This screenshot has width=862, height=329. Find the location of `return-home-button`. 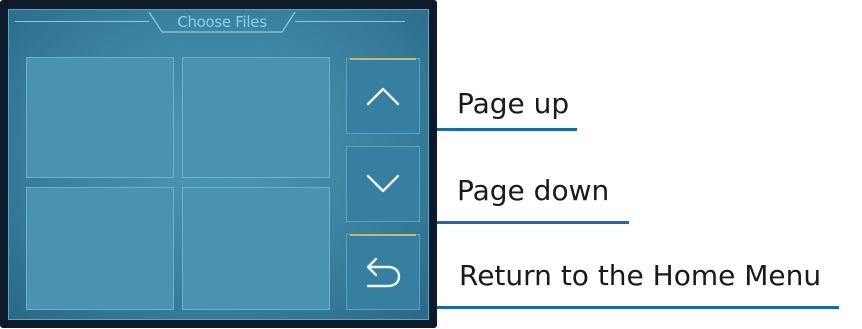

return-home-button is located at coordinates (383, 272).